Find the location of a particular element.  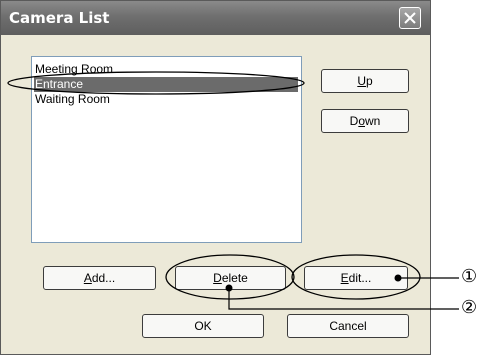

callout-2: ② is located at coordinates (469, 307).